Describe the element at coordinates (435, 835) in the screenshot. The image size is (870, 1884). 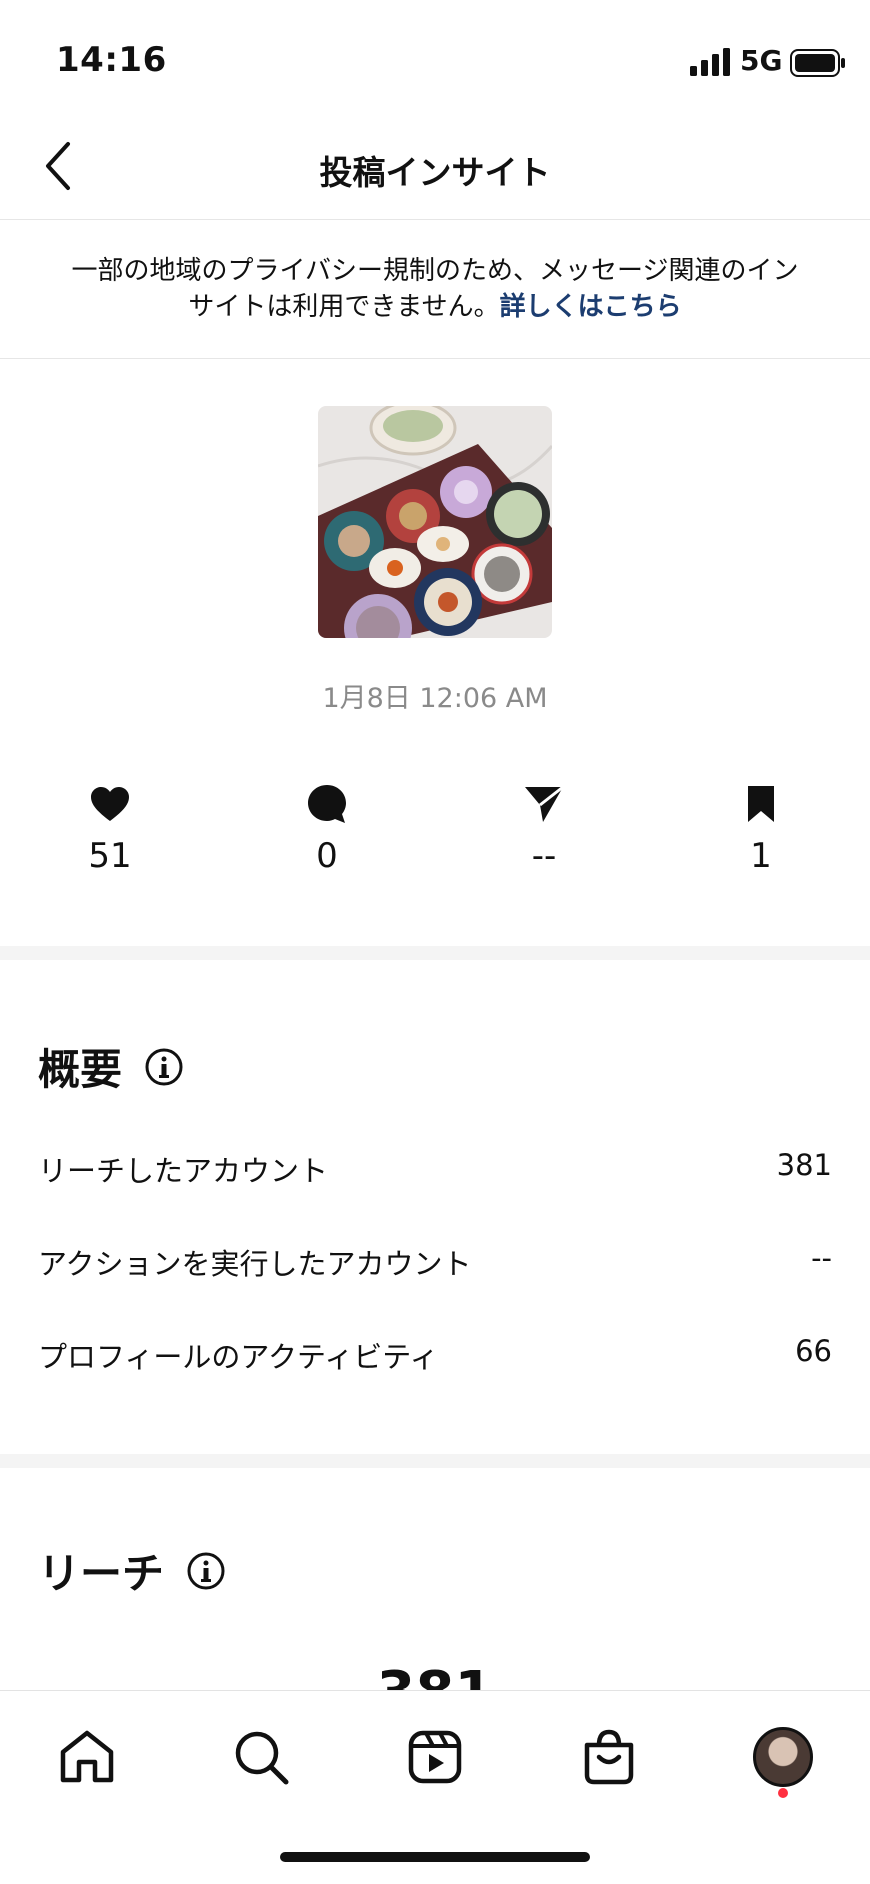
I see `engagement-stats: 51 0 -- 1` at that location.